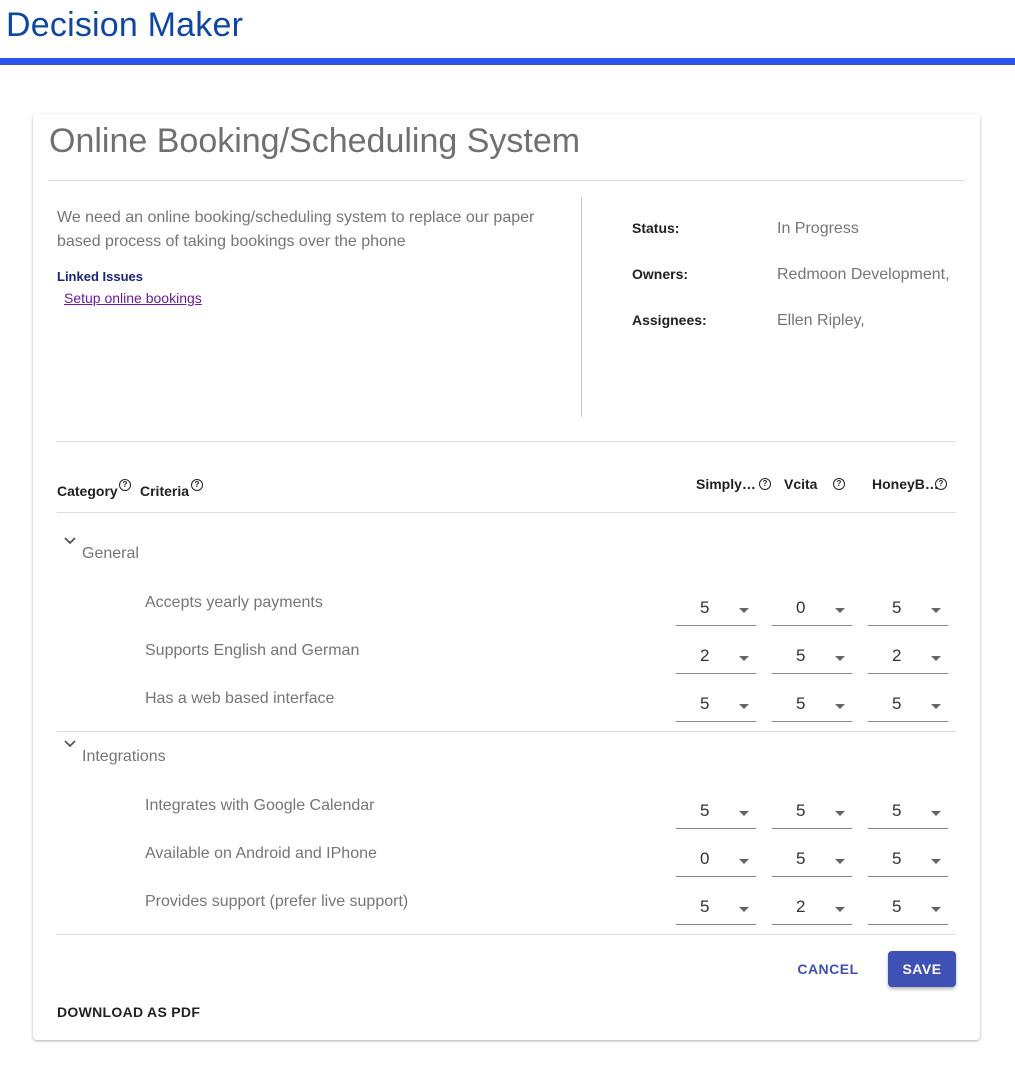 This screenshot has width=1015, height=1075. What do you see at coordinates (669, 320) in the screenshot?
I see `assignees-label: Assignees:` at bounding box center [669, 320].